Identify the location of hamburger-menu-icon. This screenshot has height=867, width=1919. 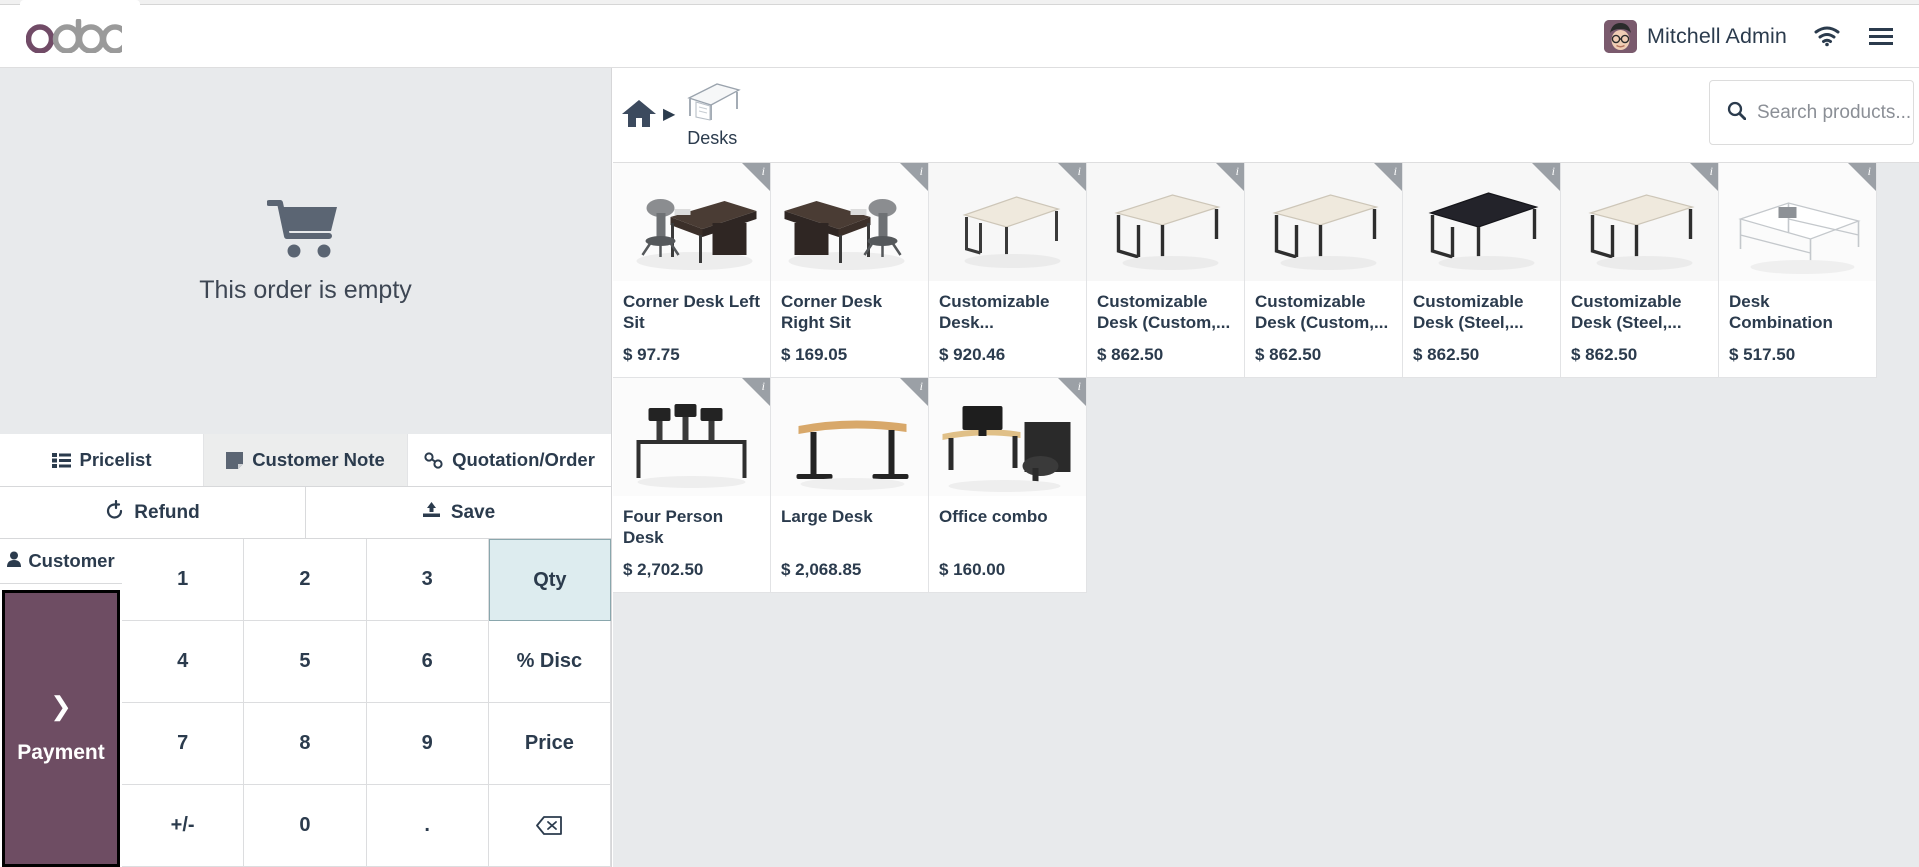
(1881, 36).